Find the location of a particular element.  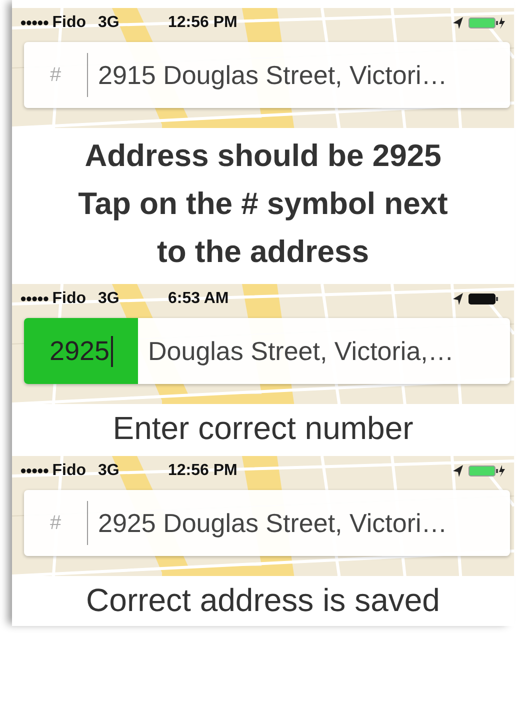

caption-text: Enter correct number is located at coordinates (263, 428).